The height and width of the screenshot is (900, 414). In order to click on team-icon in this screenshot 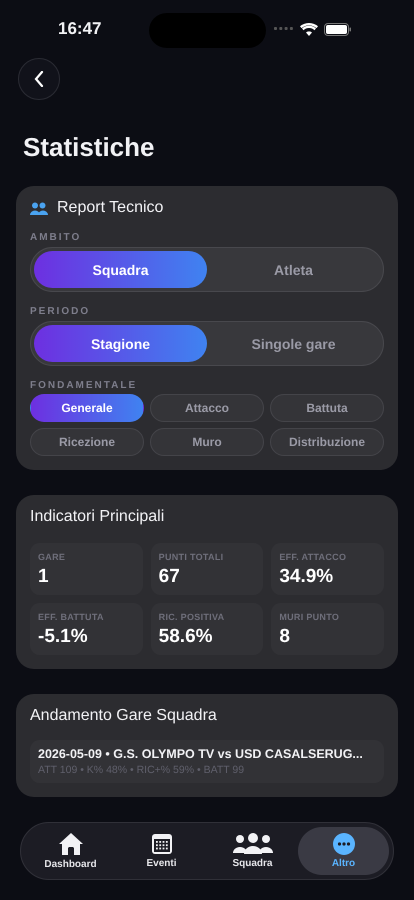, I will do `click(252, 844)`.